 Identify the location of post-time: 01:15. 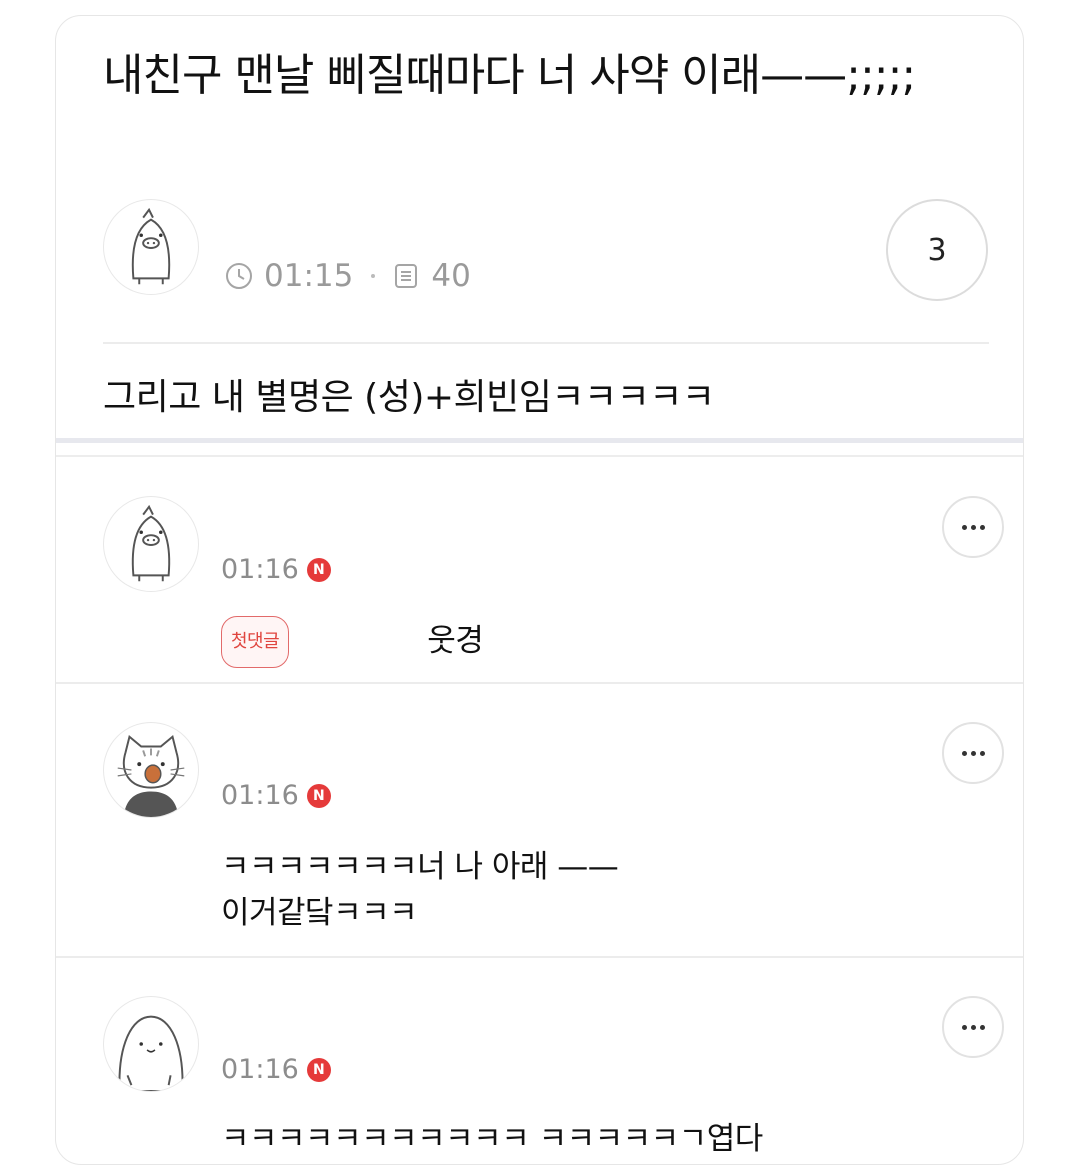
(309, 276).